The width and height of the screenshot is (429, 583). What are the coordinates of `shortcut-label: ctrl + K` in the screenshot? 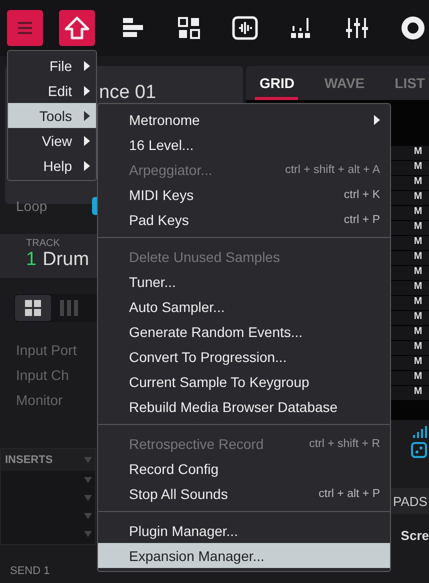 It's located at (362, 194).